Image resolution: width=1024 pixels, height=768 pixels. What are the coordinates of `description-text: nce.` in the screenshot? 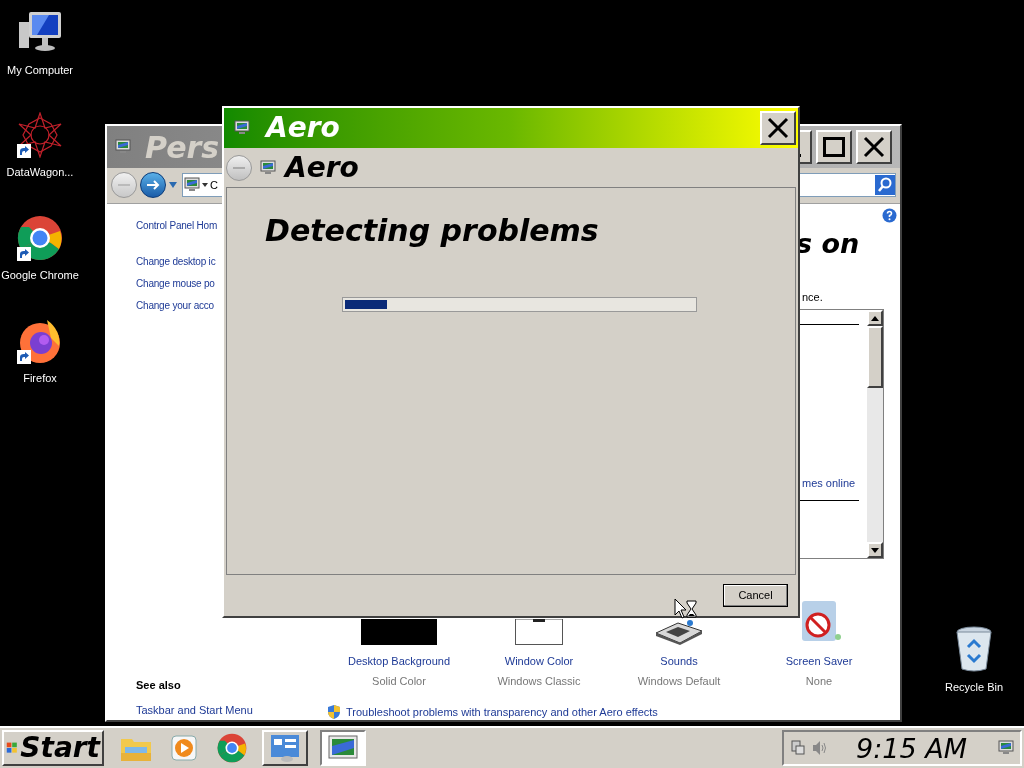 It's located at (812, 297).